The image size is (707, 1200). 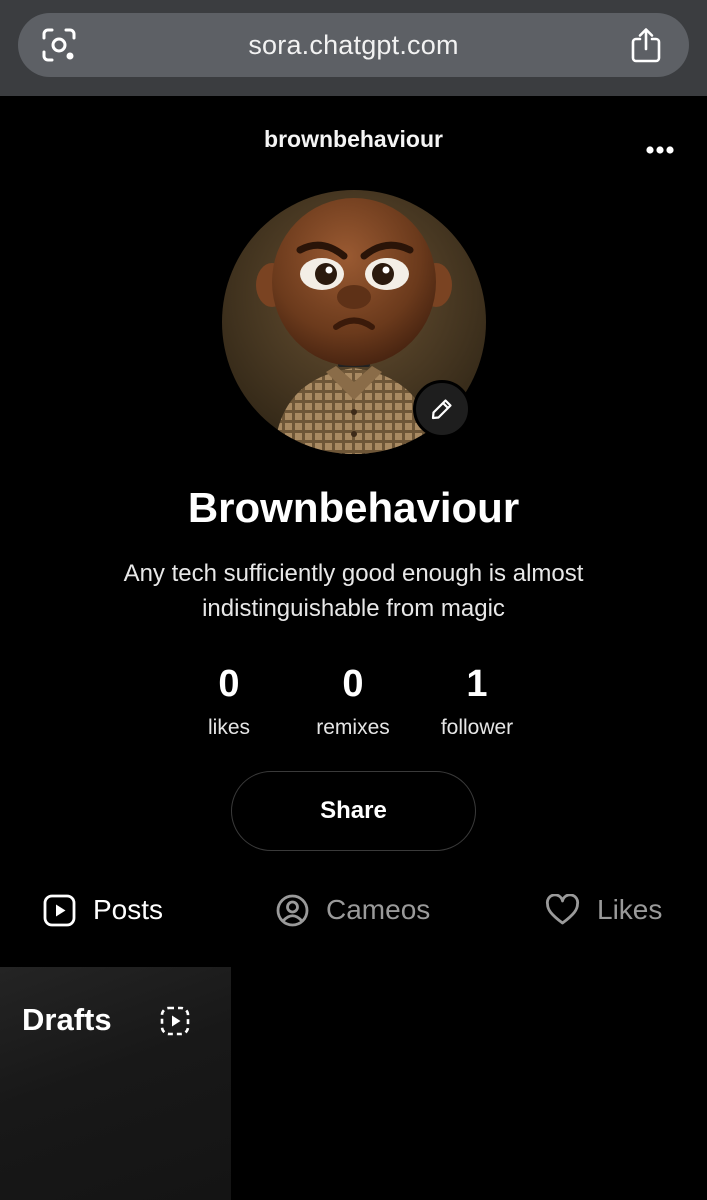 I want to click on tab-posts: Posts, so click(x=103, y=910).